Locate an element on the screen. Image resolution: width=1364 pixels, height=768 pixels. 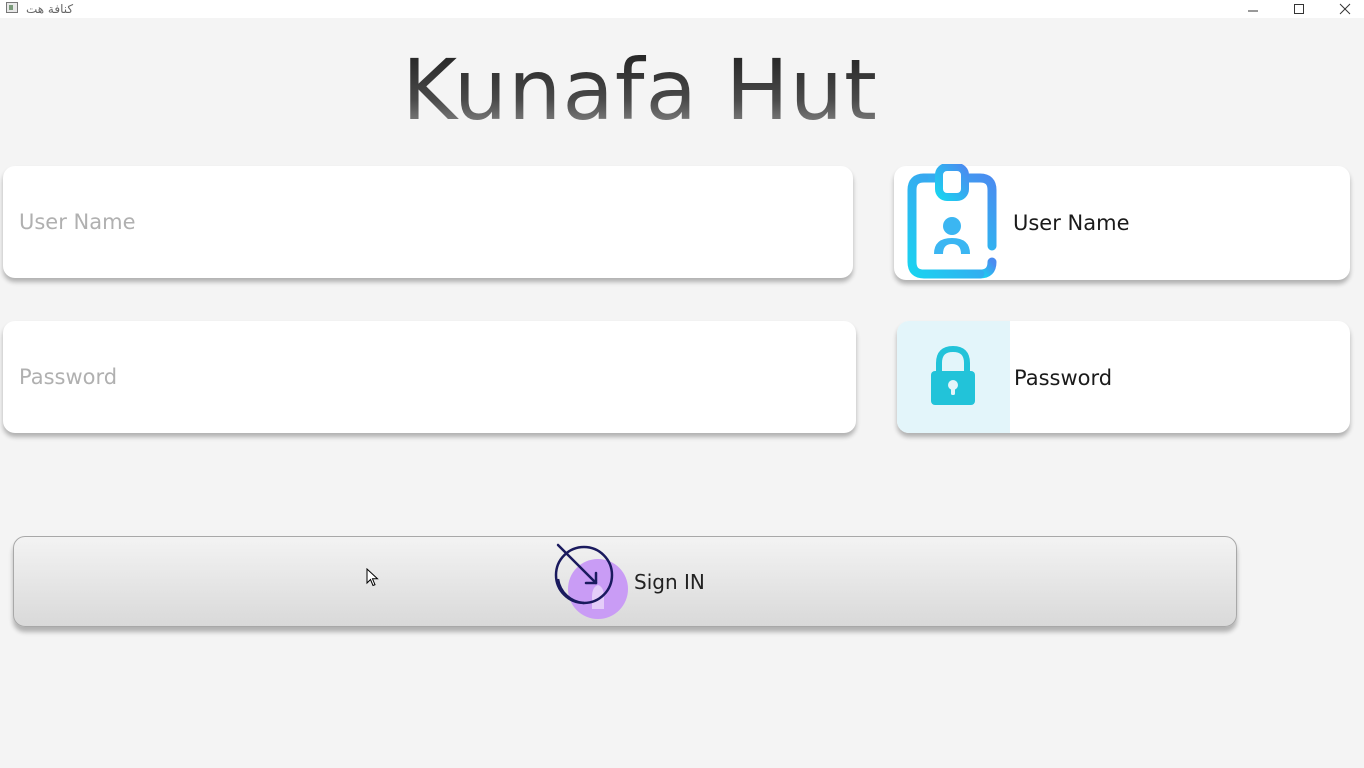
username-label-card: User Name is located at coordinates (1122, 222).